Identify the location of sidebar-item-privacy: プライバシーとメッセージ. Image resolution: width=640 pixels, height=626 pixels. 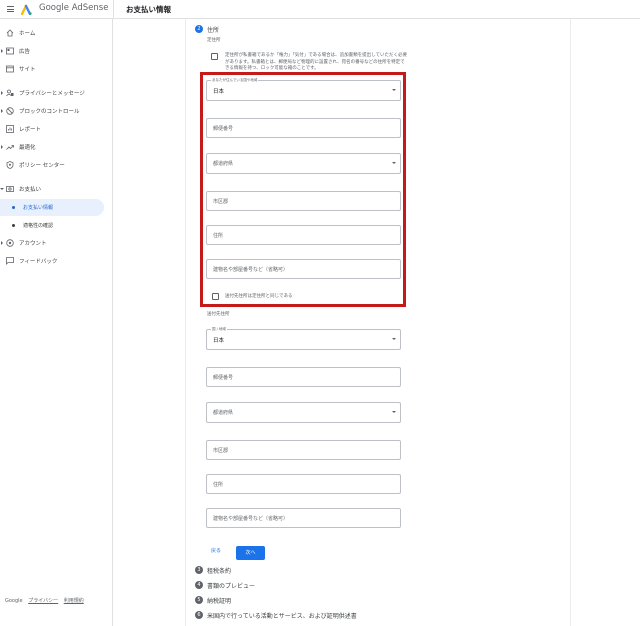
(56, 93).